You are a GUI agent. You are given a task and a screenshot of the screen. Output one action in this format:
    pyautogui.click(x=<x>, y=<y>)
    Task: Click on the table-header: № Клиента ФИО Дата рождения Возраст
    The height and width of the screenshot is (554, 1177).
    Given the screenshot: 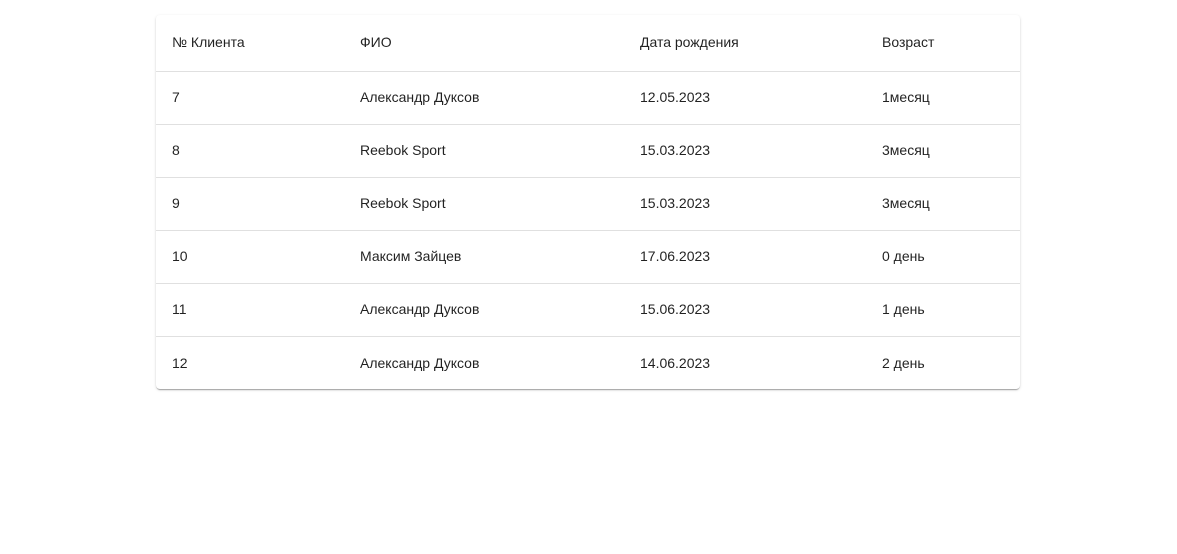 What is the action you would take?
    pyautogui.click(x=588, y=43)
    